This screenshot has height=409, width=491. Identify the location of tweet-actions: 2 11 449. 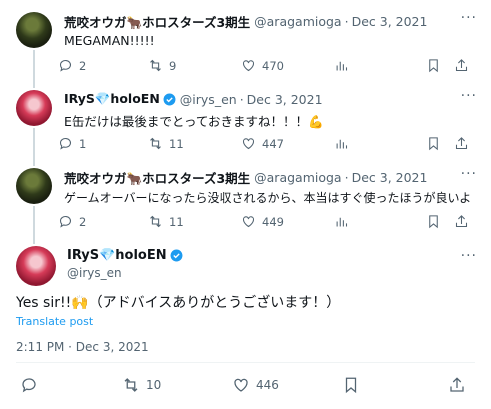
(267, 224).